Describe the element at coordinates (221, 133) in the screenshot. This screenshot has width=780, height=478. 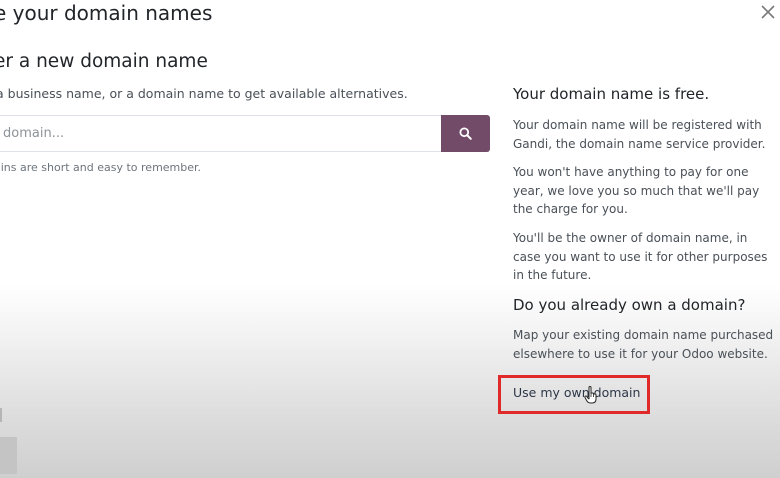
I see `domain-search-input` at that location.